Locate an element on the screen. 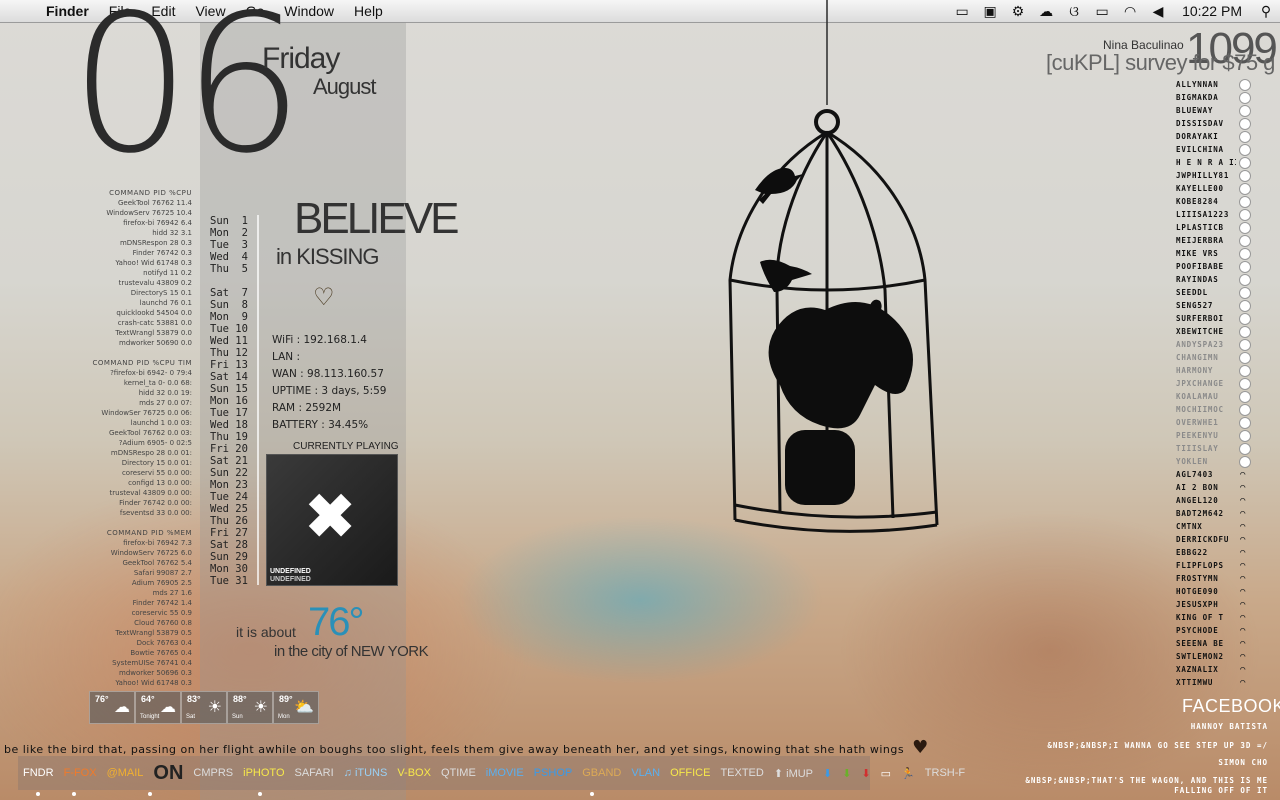 The height and width of the screenshot is (800, 1280). buddy-item: JESUSXPH ◠ is located at coordinates (1228, 604).